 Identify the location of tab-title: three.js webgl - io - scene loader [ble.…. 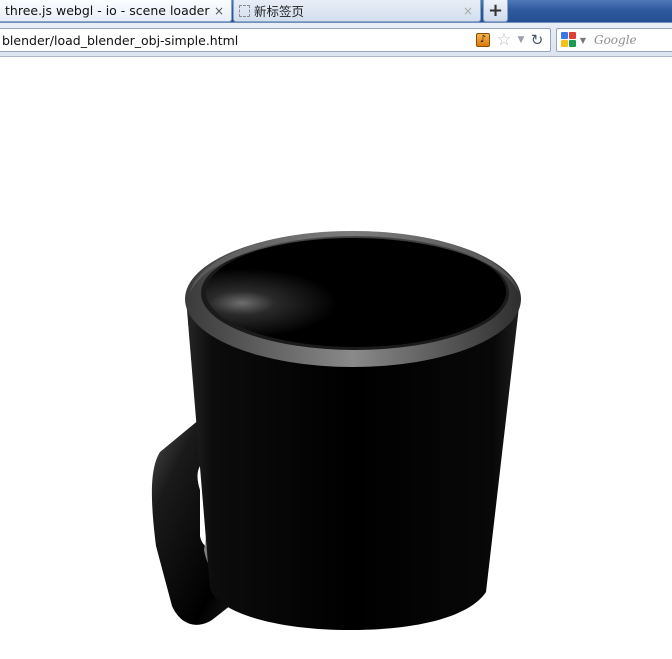
(108, 10).